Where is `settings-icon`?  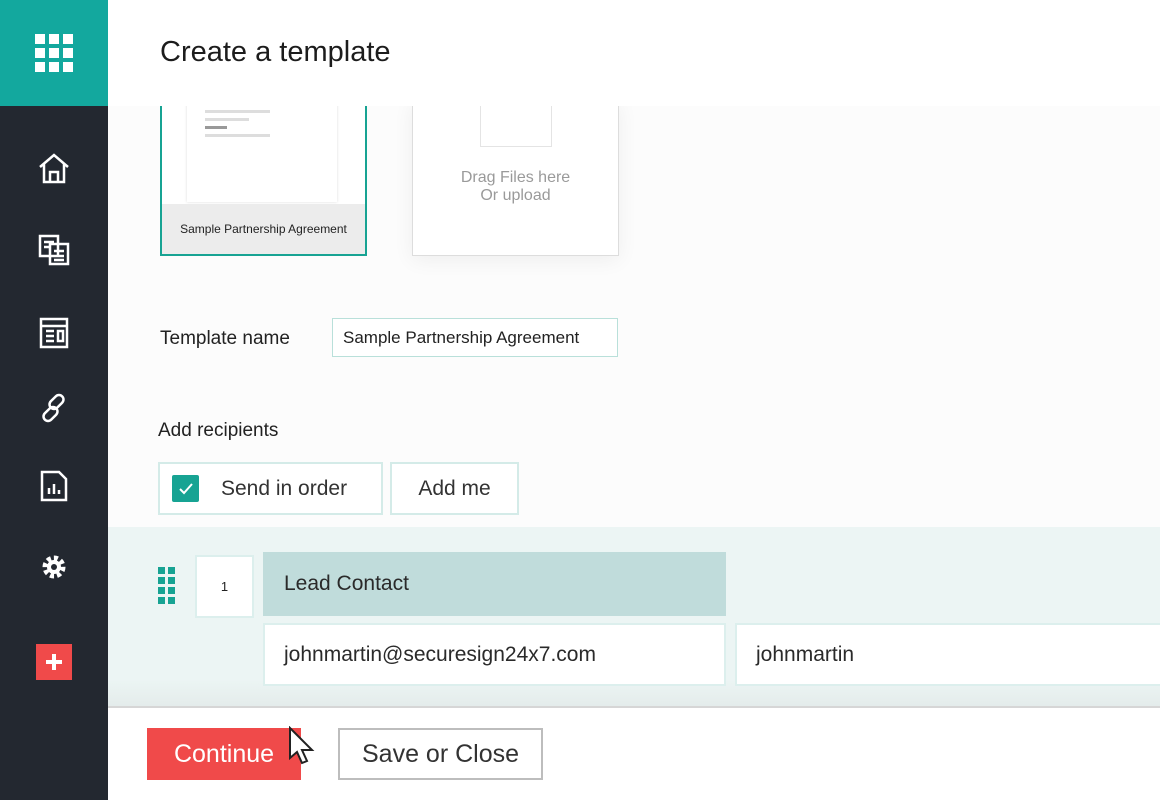
settings-icon is located at coordinates (54, 567).